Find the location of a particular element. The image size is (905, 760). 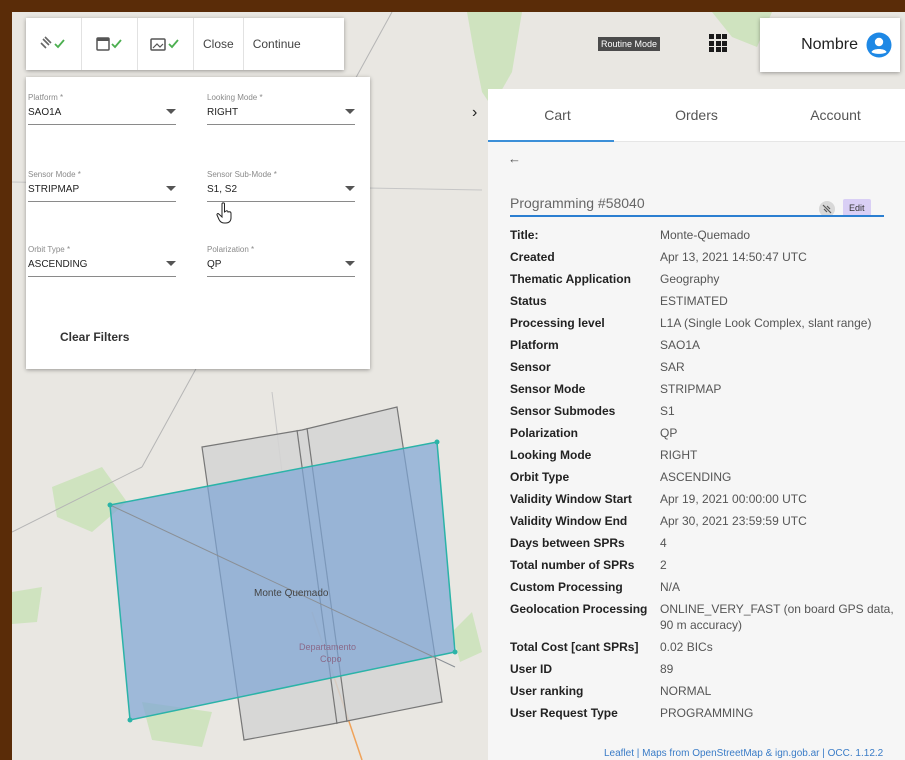

tab-orders: Orders is located at coordinates (696, 115).